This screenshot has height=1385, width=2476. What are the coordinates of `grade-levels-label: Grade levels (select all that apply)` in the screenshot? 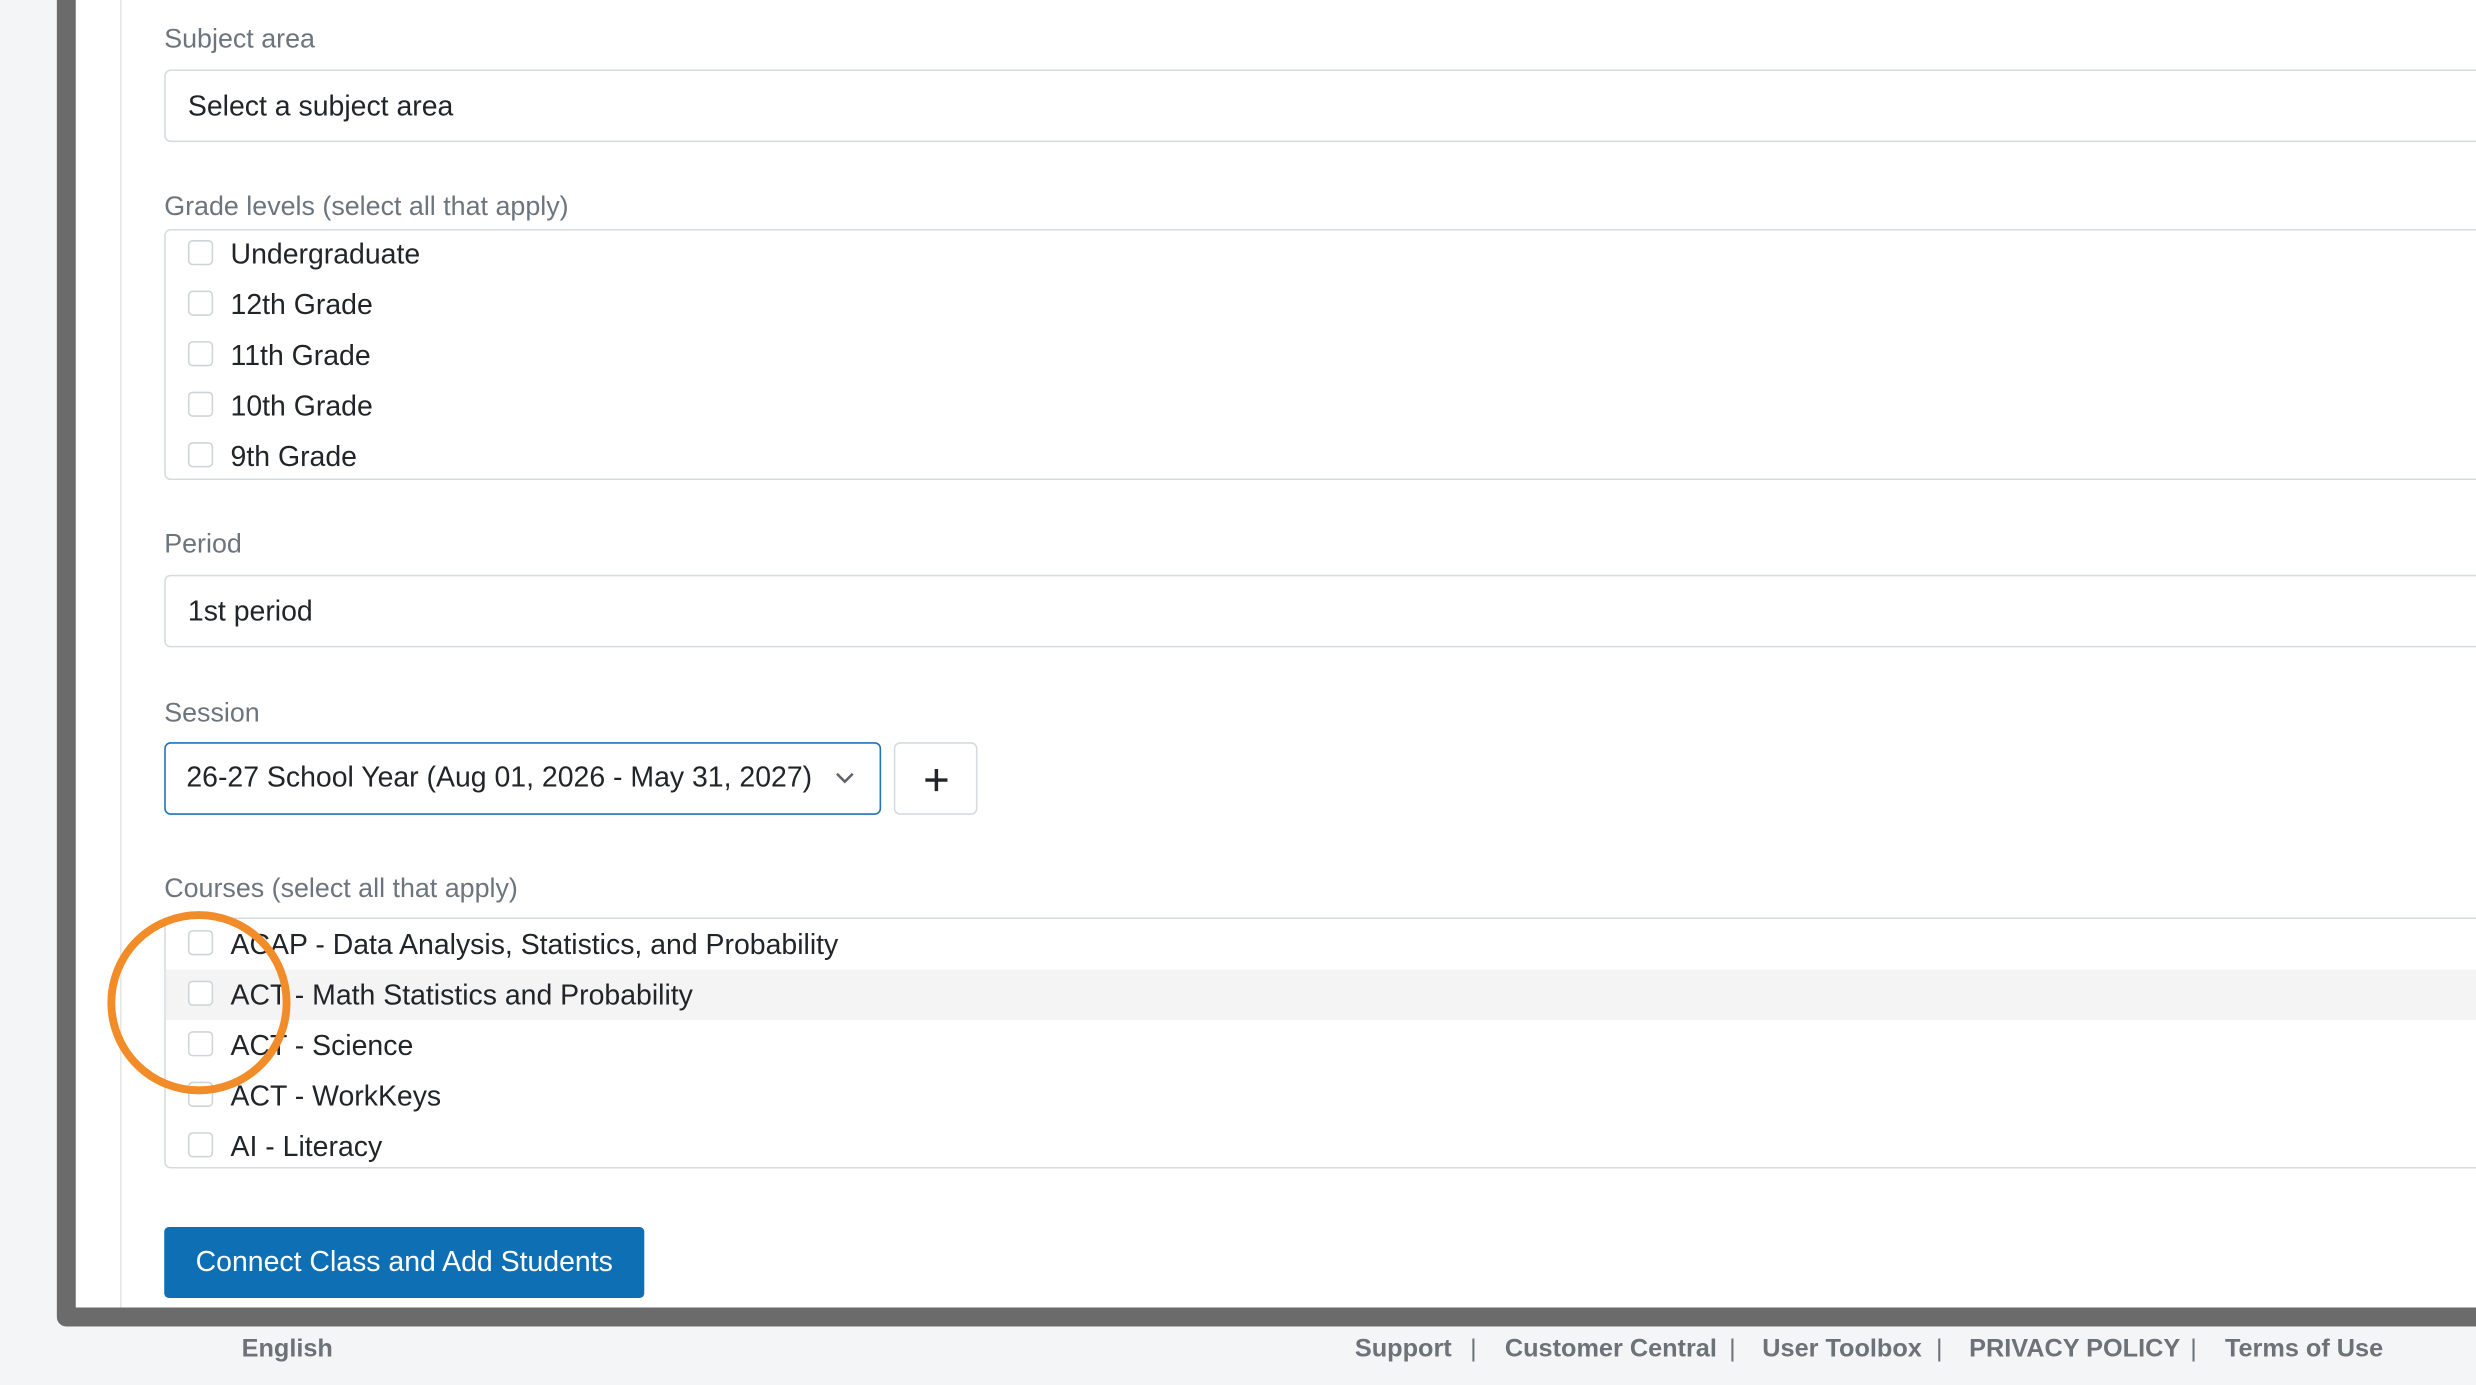 It's located at (366, 206).